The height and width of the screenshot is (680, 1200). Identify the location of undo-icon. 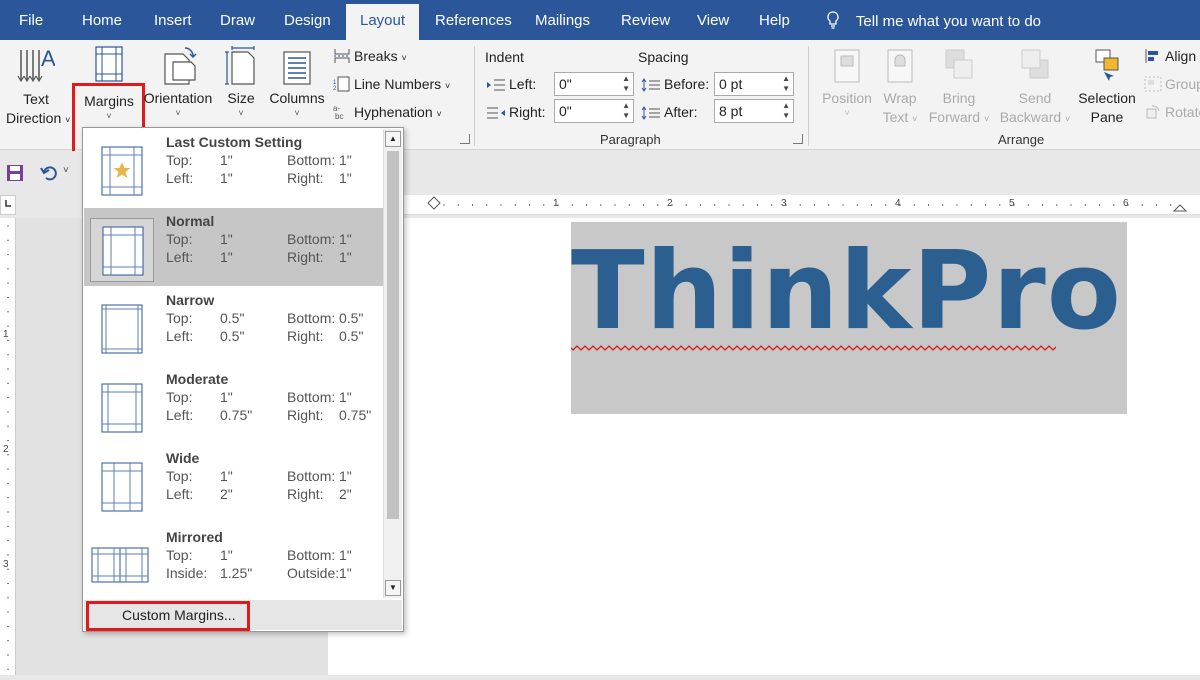
(50, 173).